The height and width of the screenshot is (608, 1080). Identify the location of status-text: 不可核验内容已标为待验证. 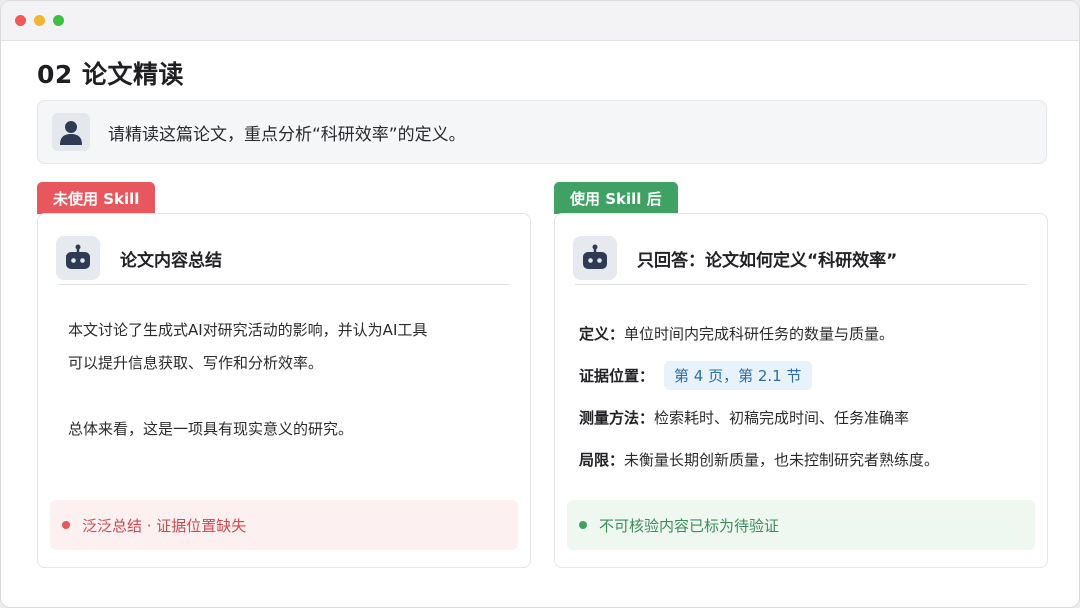
(689, 525).